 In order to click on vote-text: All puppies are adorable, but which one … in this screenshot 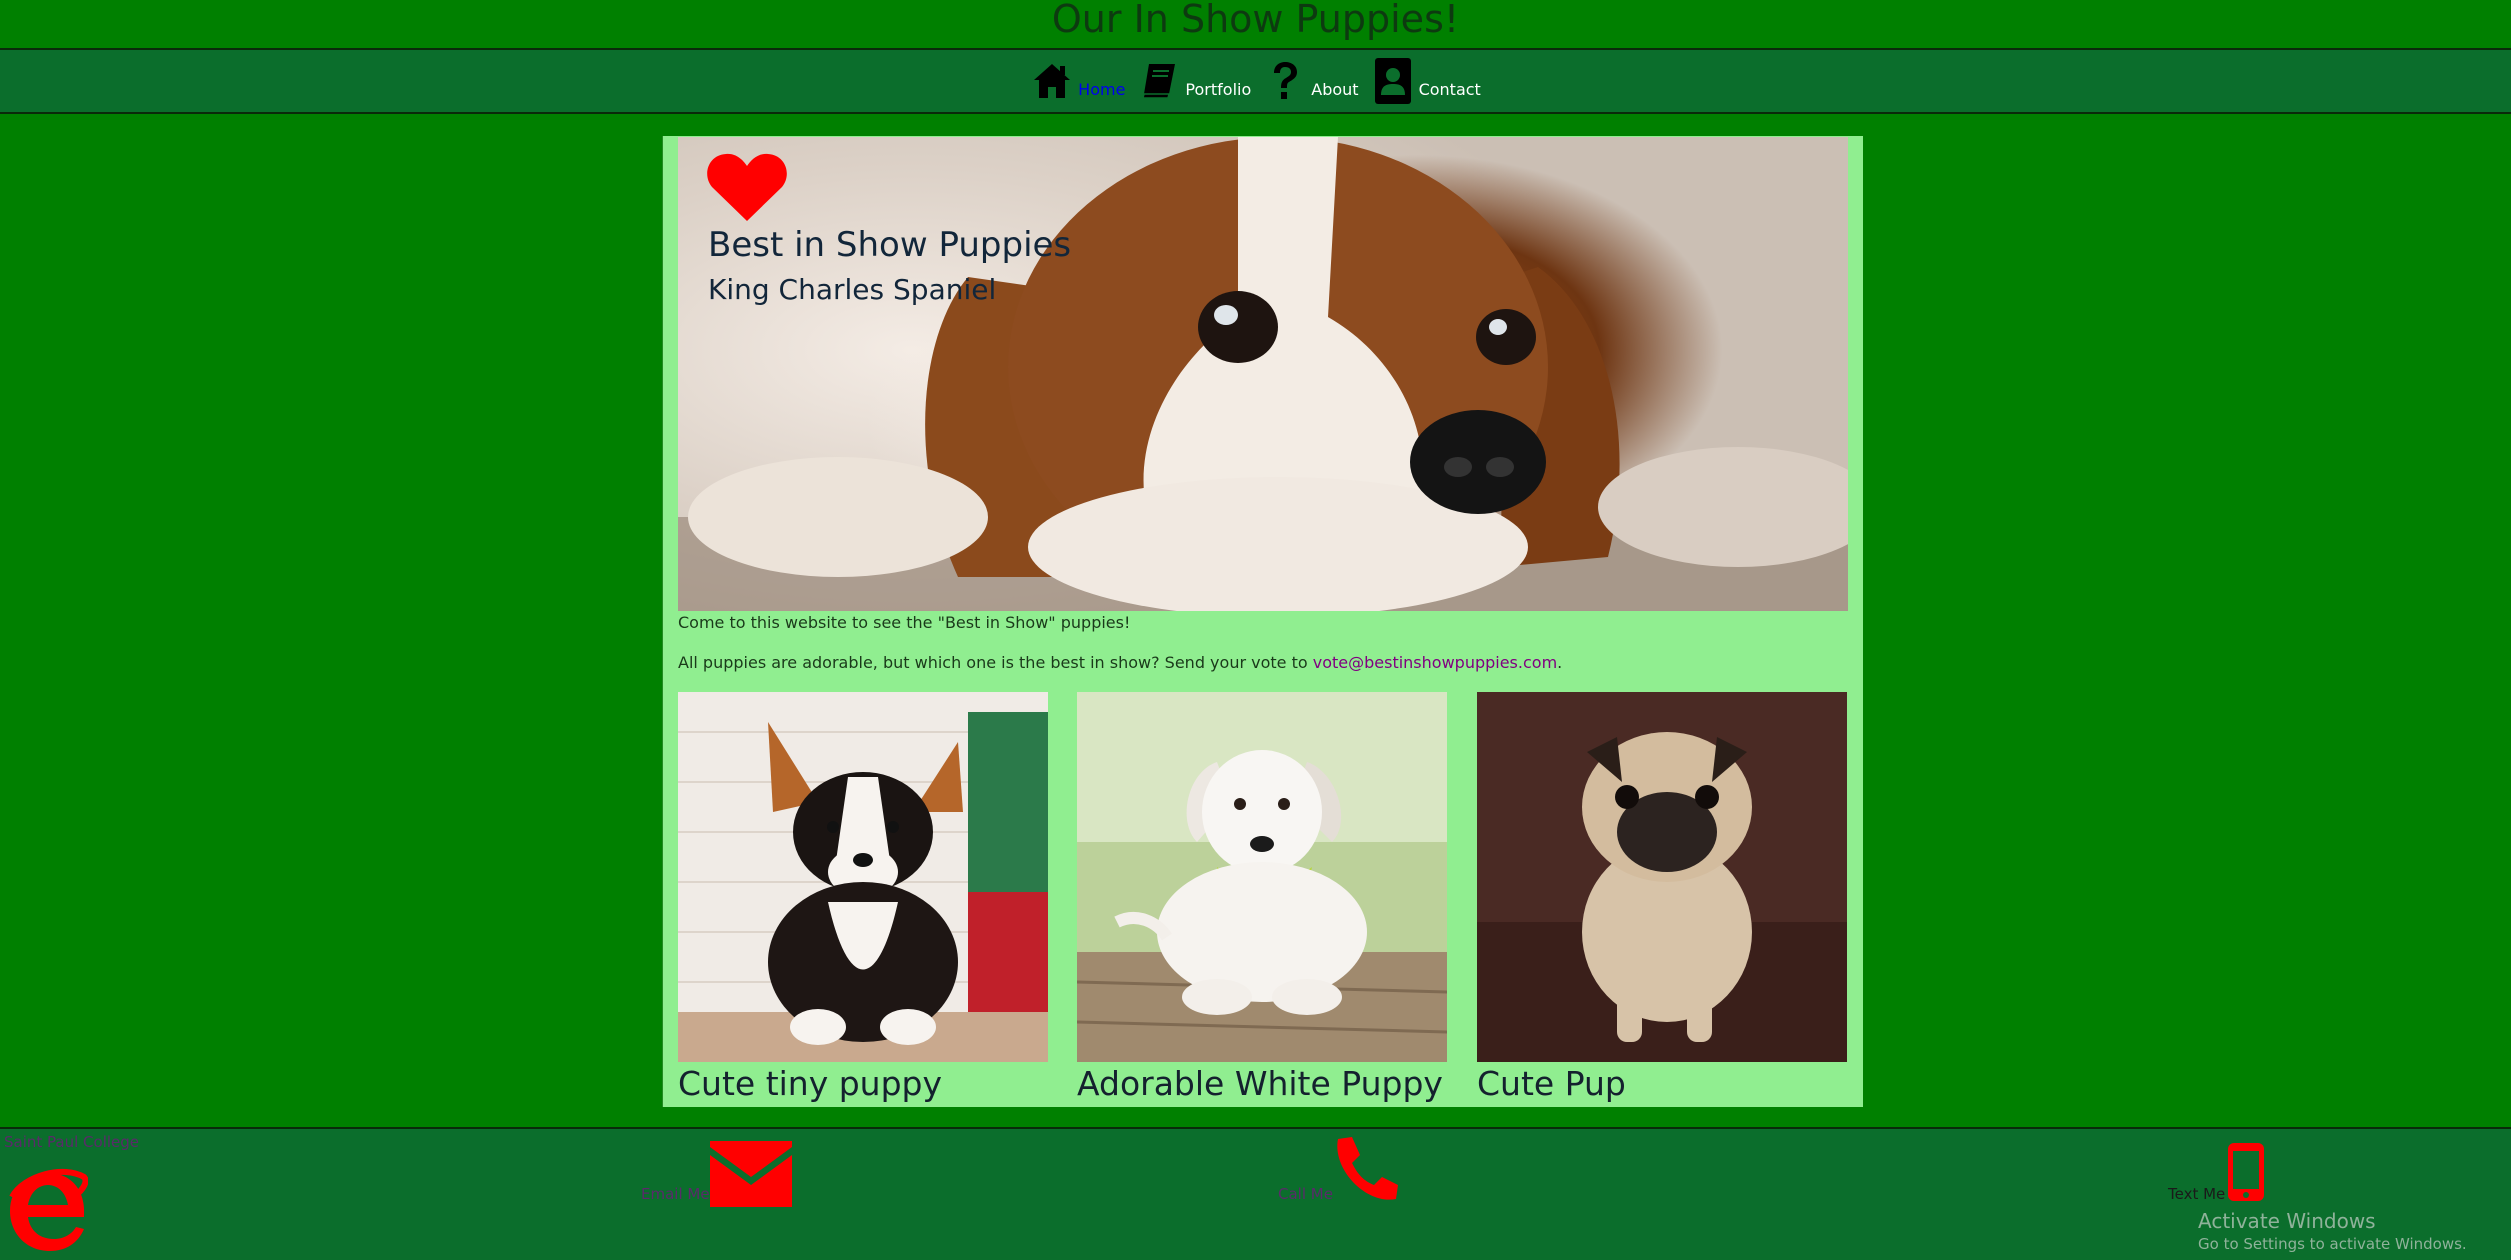, I will do `click(1120, 662)`.